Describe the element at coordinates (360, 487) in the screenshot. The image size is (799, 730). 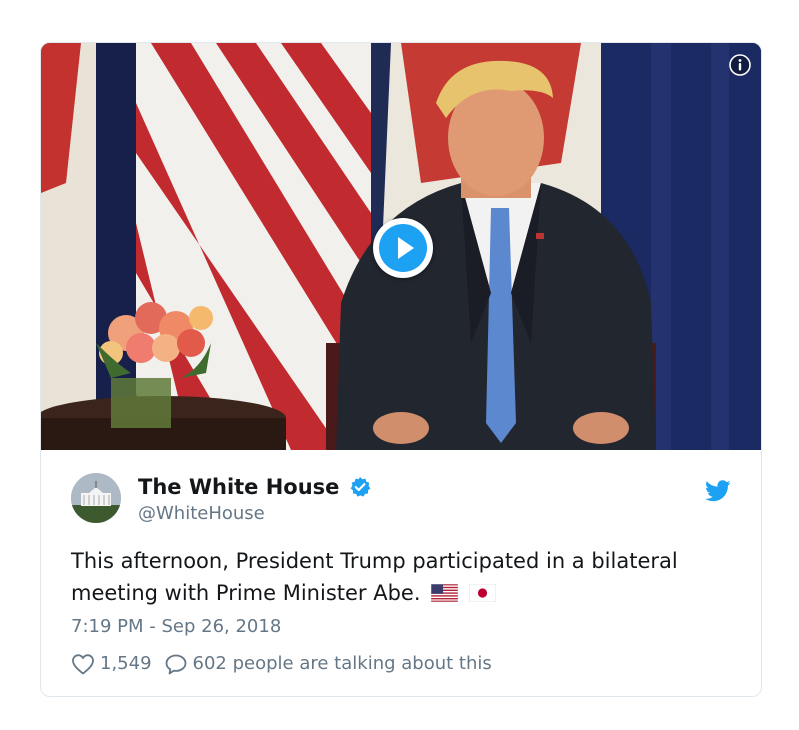
I see `verified-badge-icon` at that location.